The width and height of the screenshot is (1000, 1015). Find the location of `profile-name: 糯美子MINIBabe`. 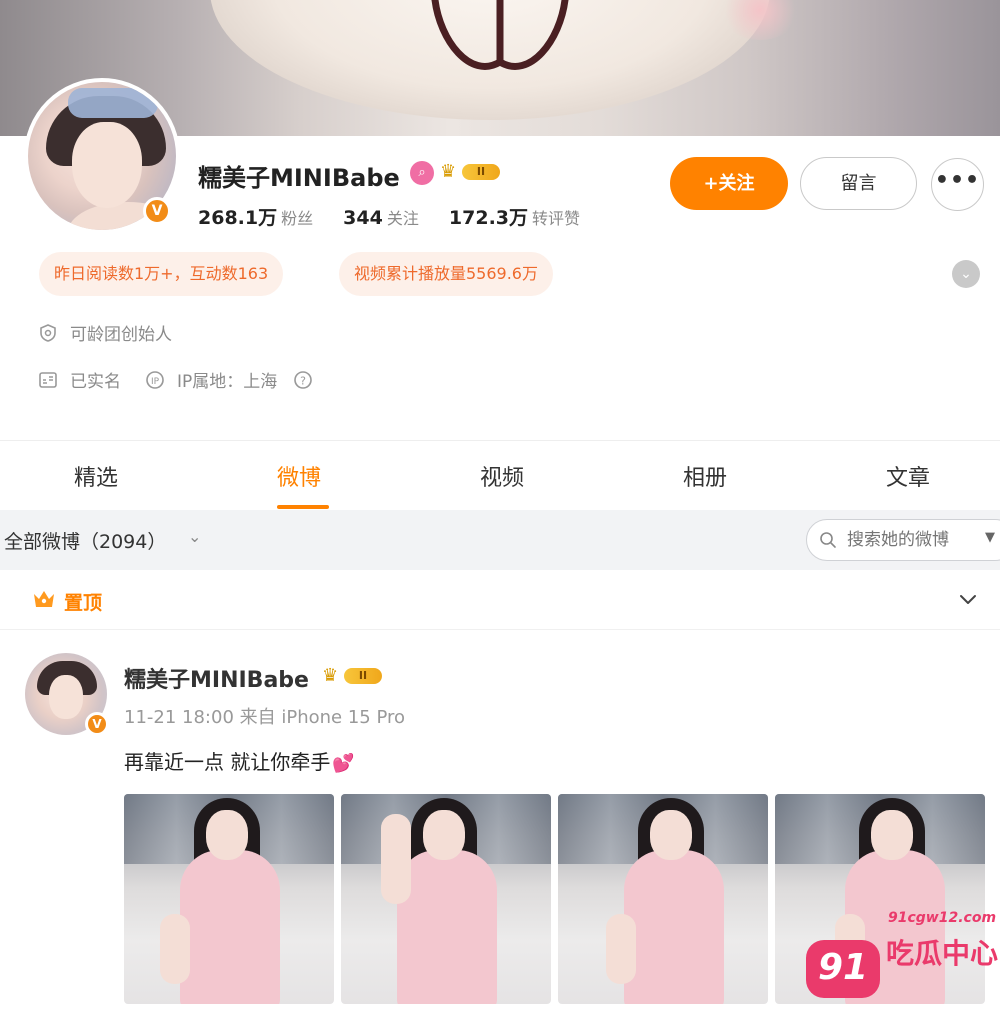

profile-name: 糯美子MINIBabe is located at coordinates (299, 178).